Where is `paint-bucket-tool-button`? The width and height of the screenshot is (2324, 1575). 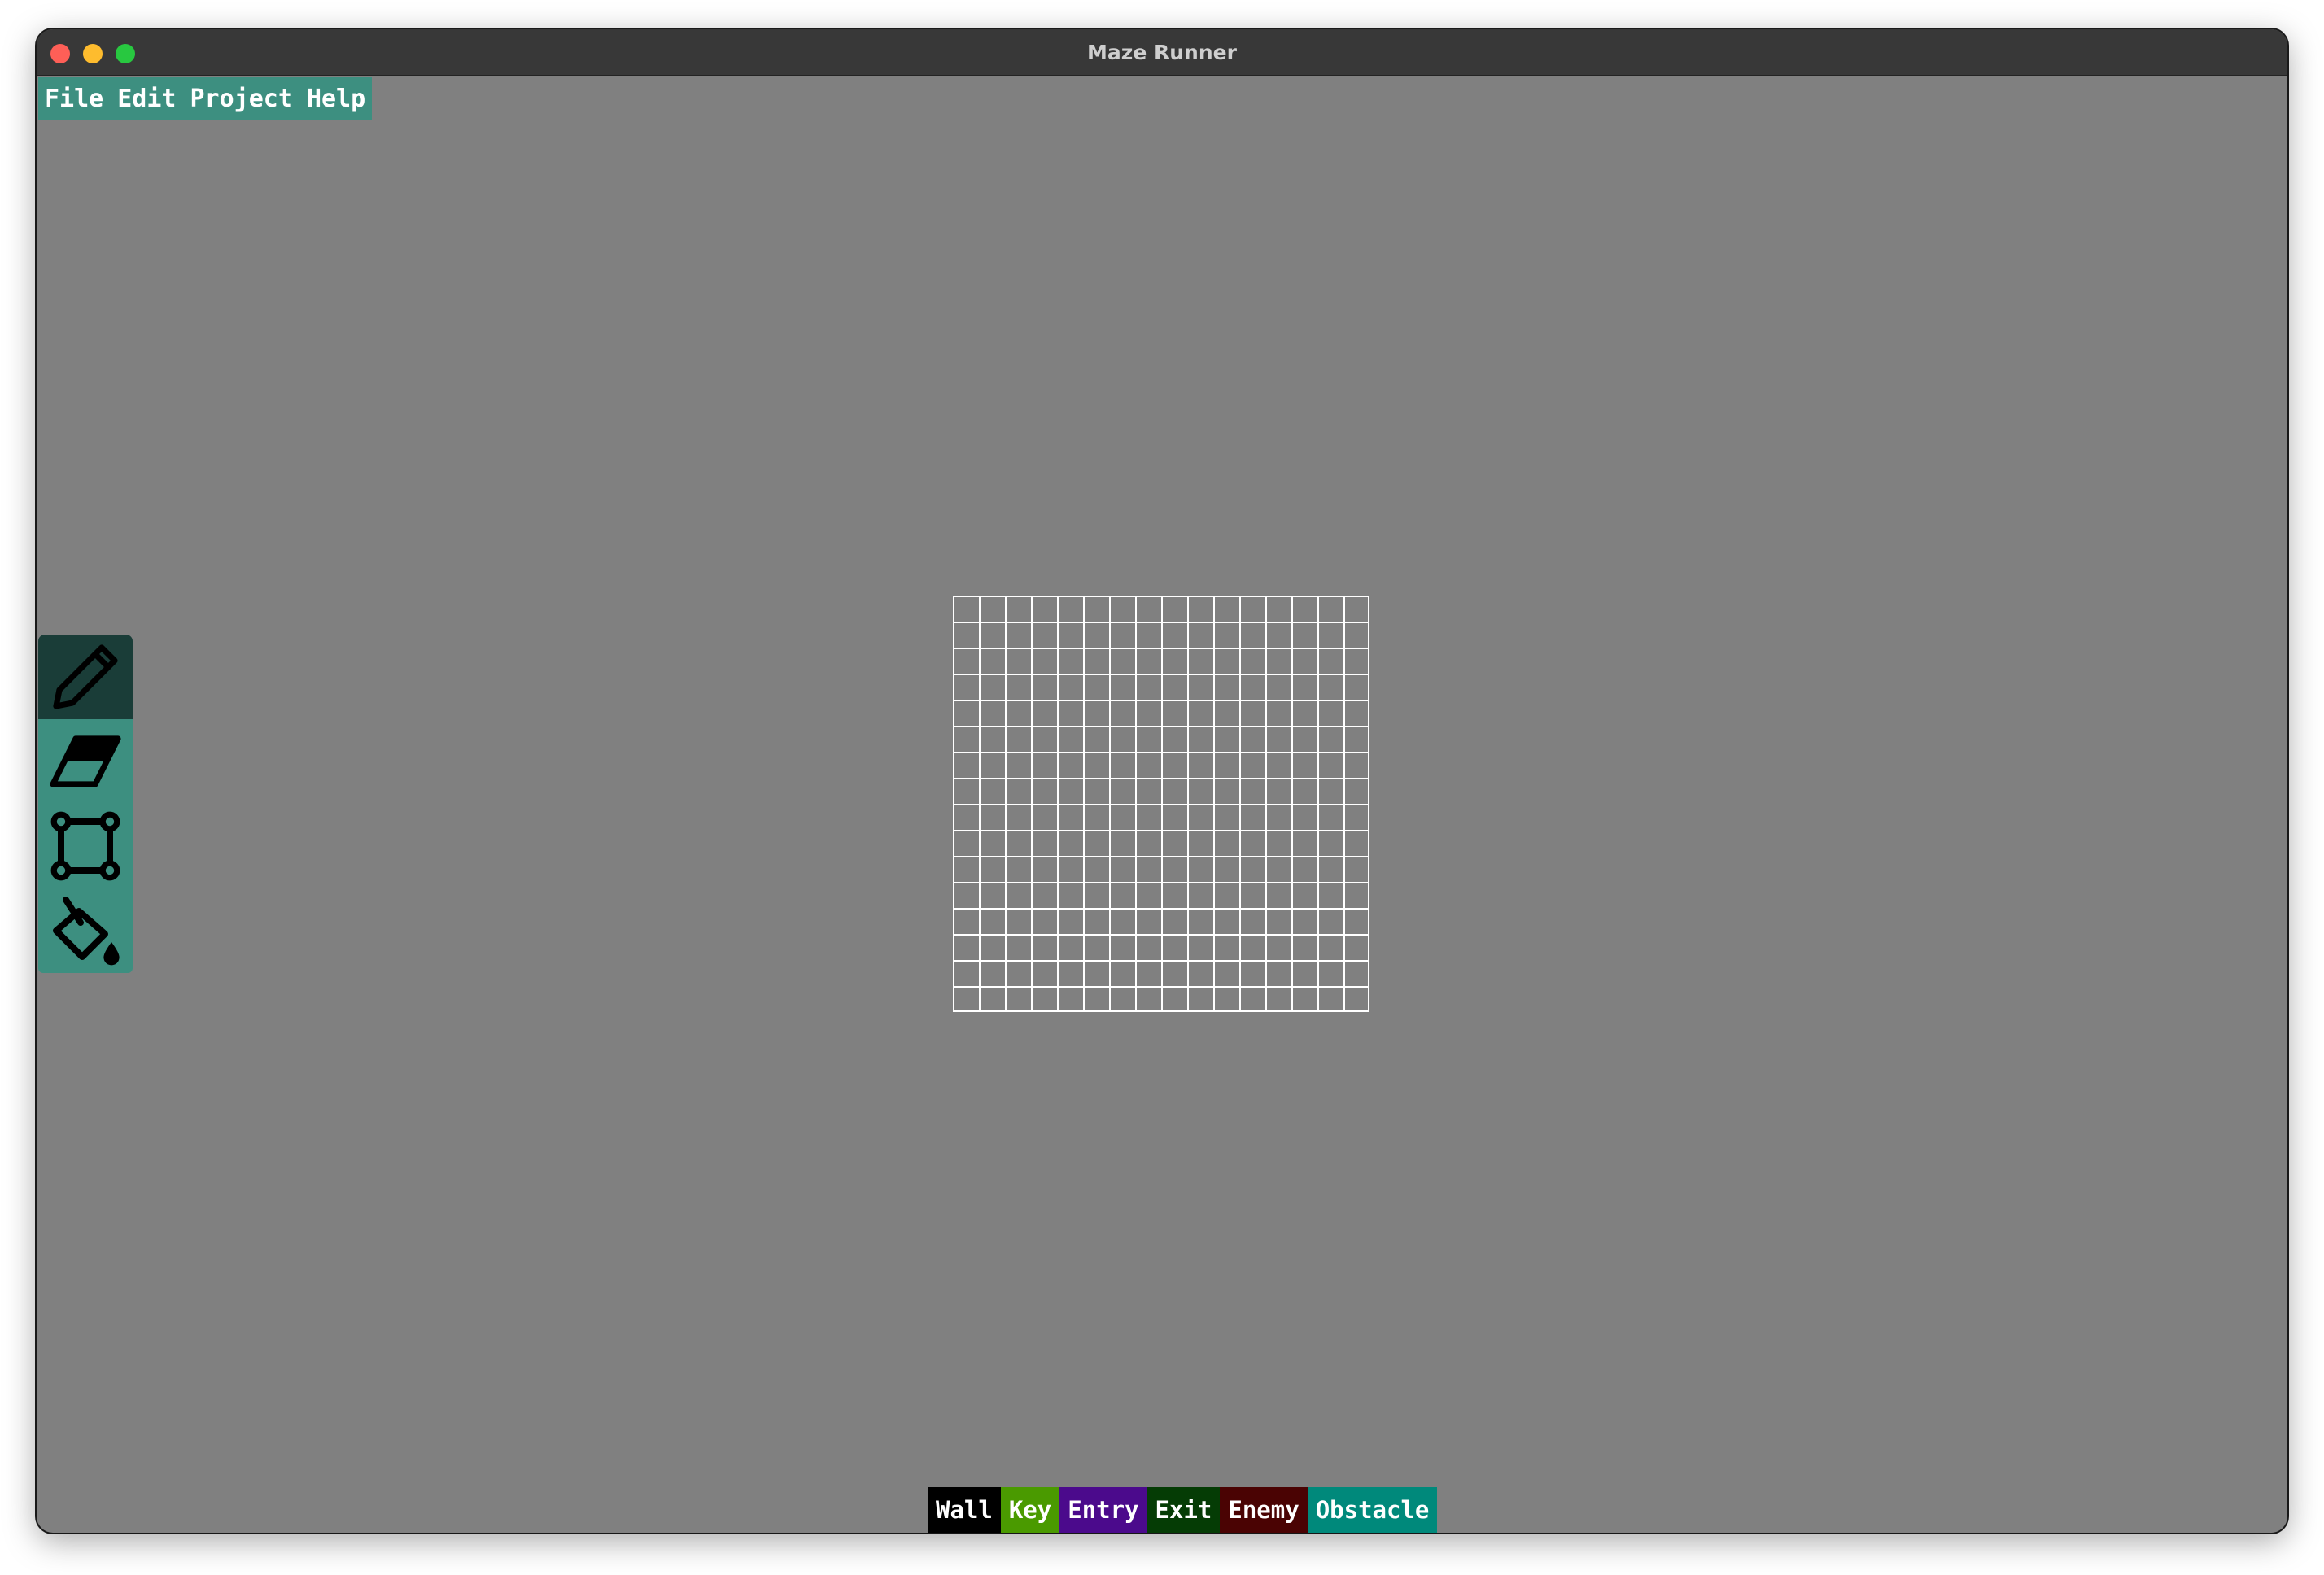
paint-bucket-tool-button is located at coordinates (85, 930).